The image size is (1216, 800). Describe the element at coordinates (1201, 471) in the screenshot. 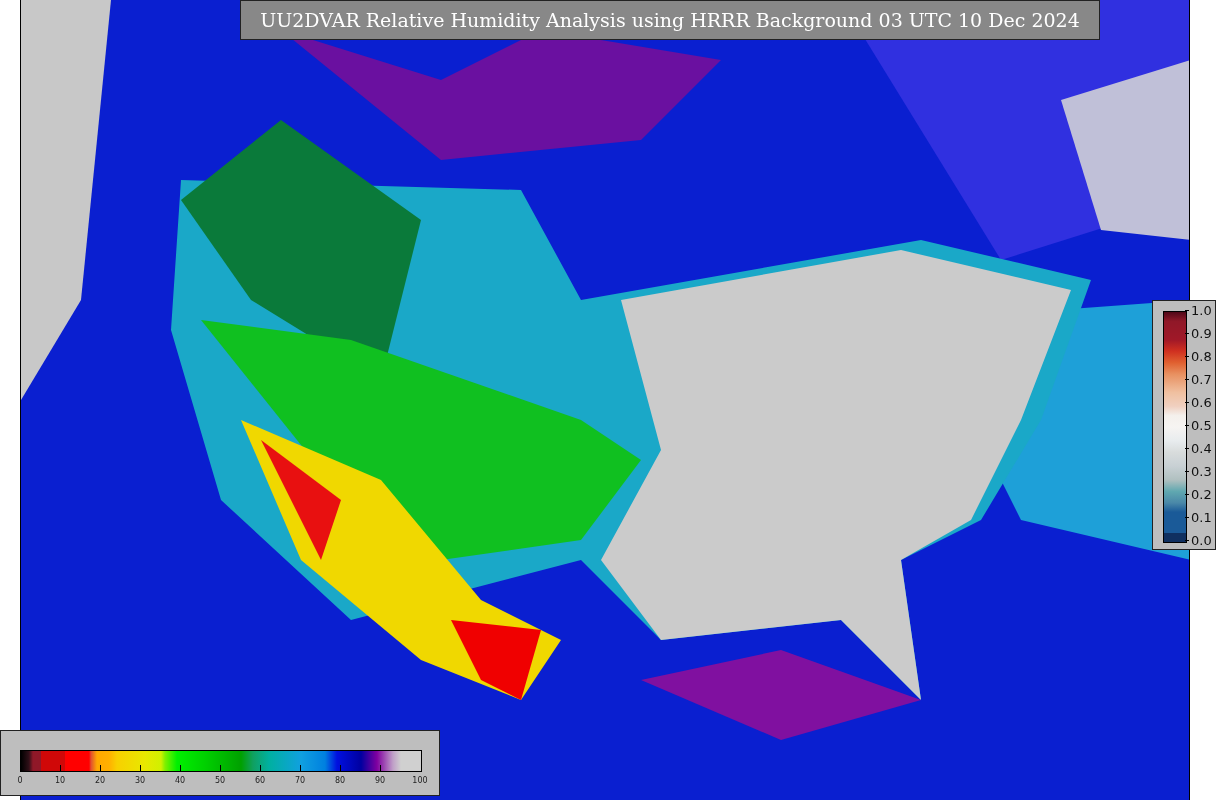

I see `tick-label: 0.3` at that location.